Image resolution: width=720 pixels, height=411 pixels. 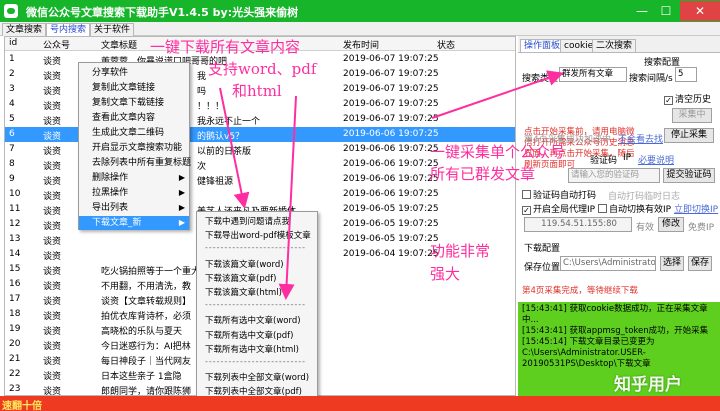 I want to click on save-location-input: C:\Users\Administrator.US, so click(x=608, y=263).